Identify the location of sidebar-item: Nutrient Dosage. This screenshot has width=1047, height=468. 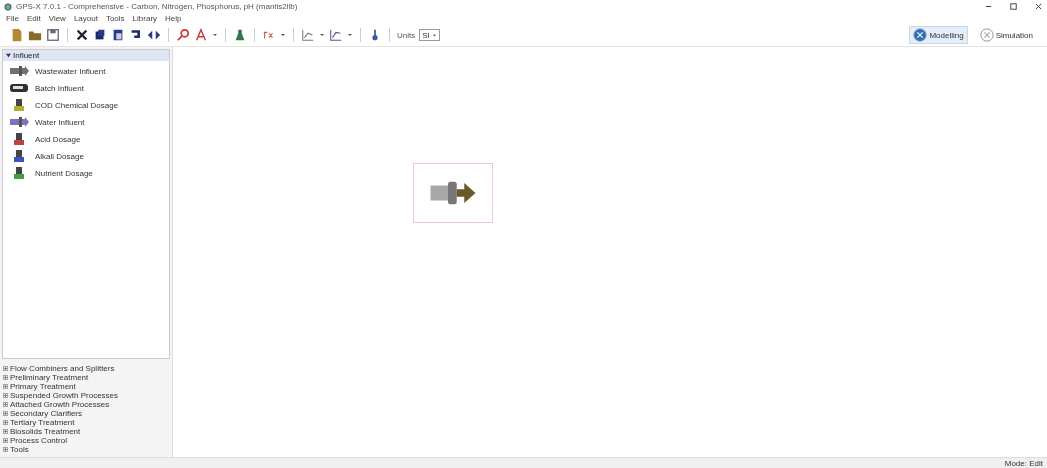
(64, 173).